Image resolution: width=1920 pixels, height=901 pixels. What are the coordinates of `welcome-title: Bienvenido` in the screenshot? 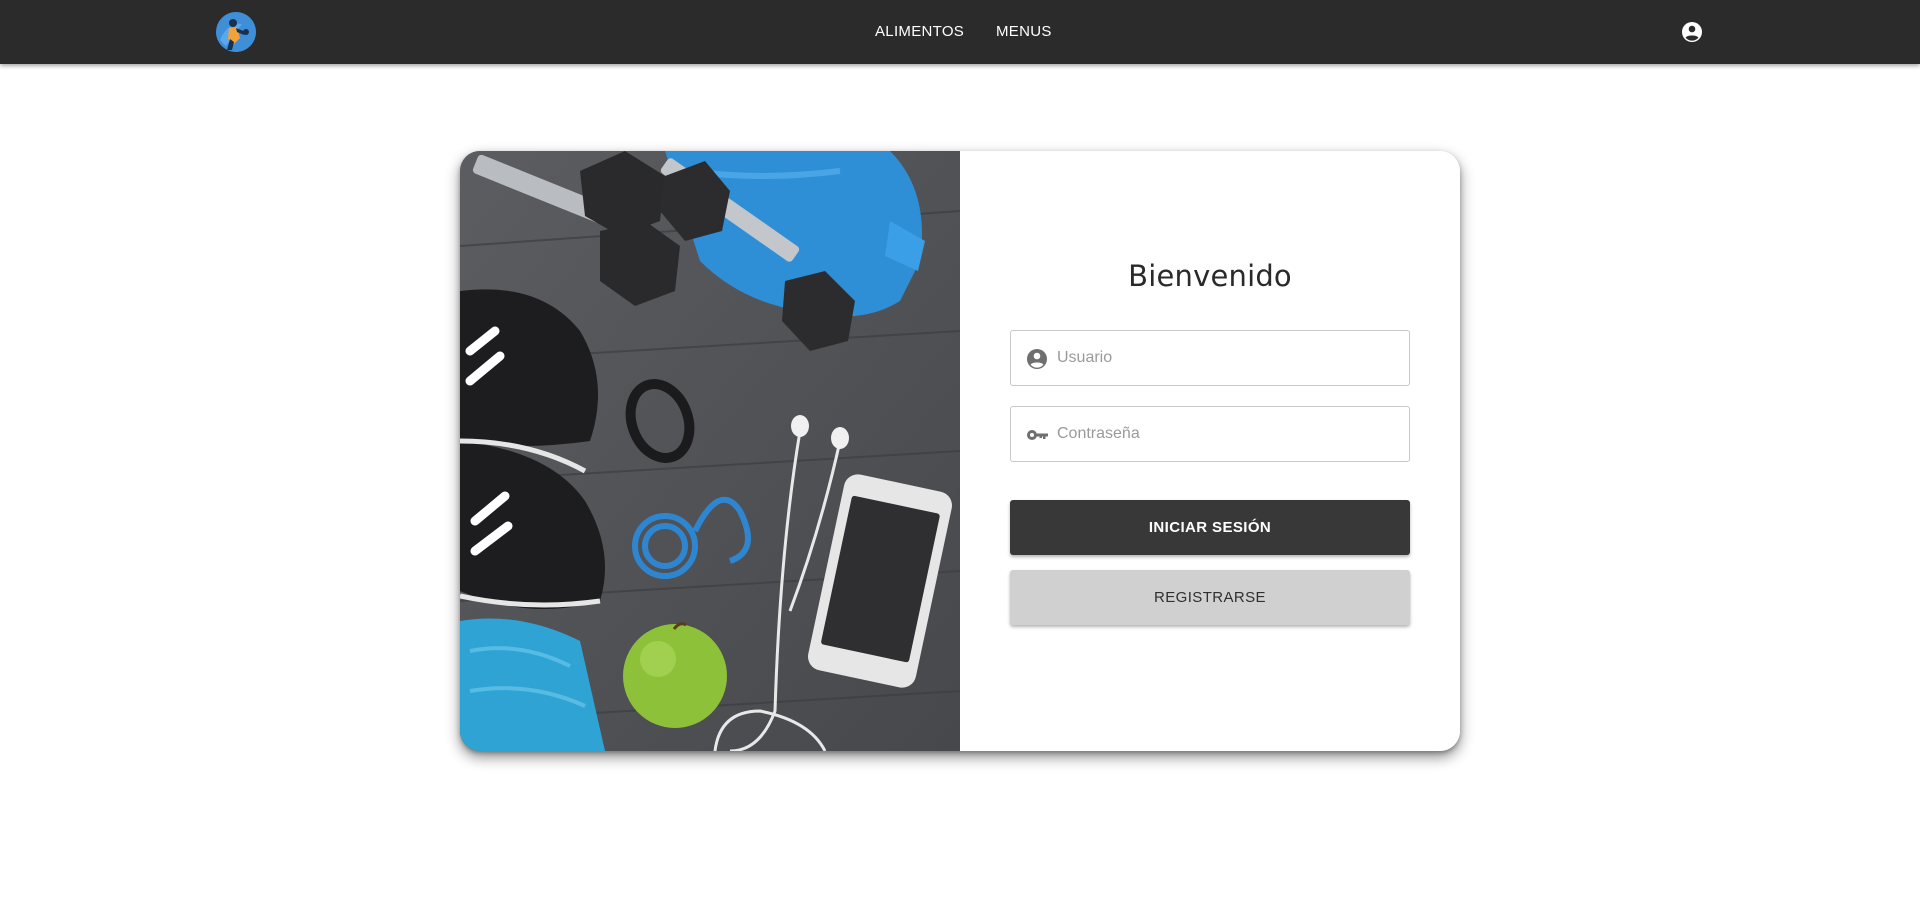 It's located at (1210, 276).